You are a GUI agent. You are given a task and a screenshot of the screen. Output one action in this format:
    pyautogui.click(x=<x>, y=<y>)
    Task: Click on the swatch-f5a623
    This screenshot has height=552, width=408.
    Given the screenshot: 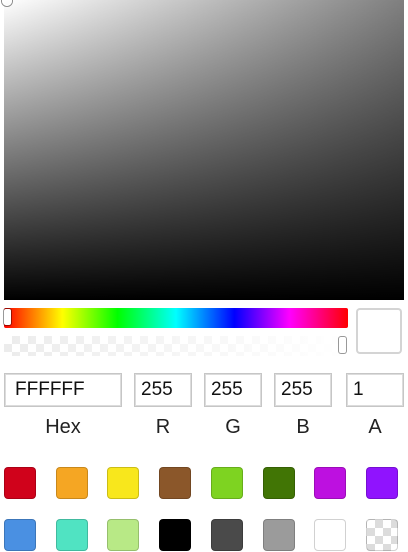 What is the action you would take?
    pyautogui.click(x=72, y=483)
    